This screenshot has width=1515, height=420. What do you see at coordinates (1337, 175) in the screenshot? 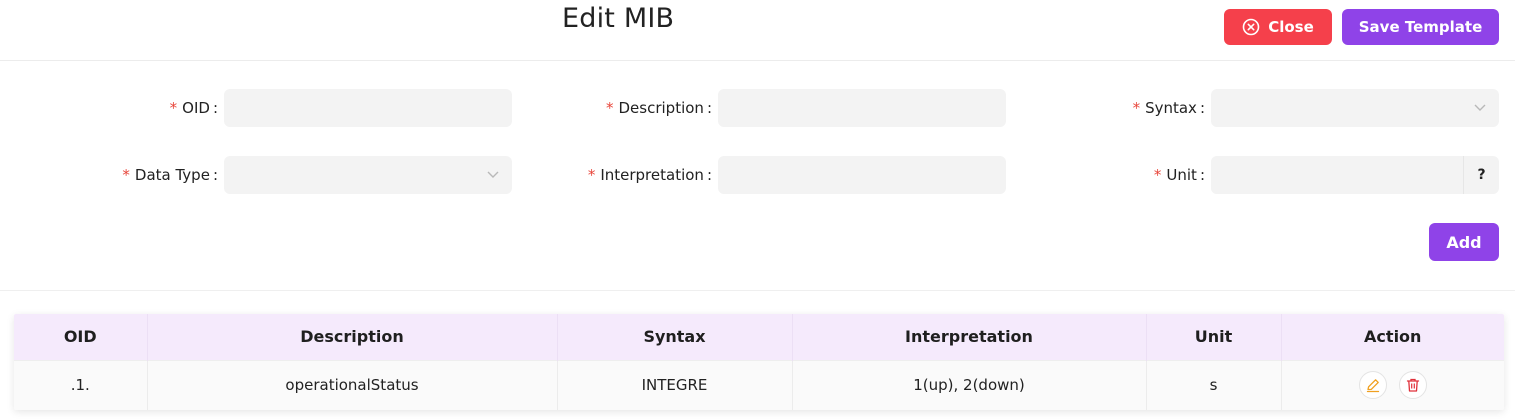
I see `unit-input` at bounding box center [1337, 175].